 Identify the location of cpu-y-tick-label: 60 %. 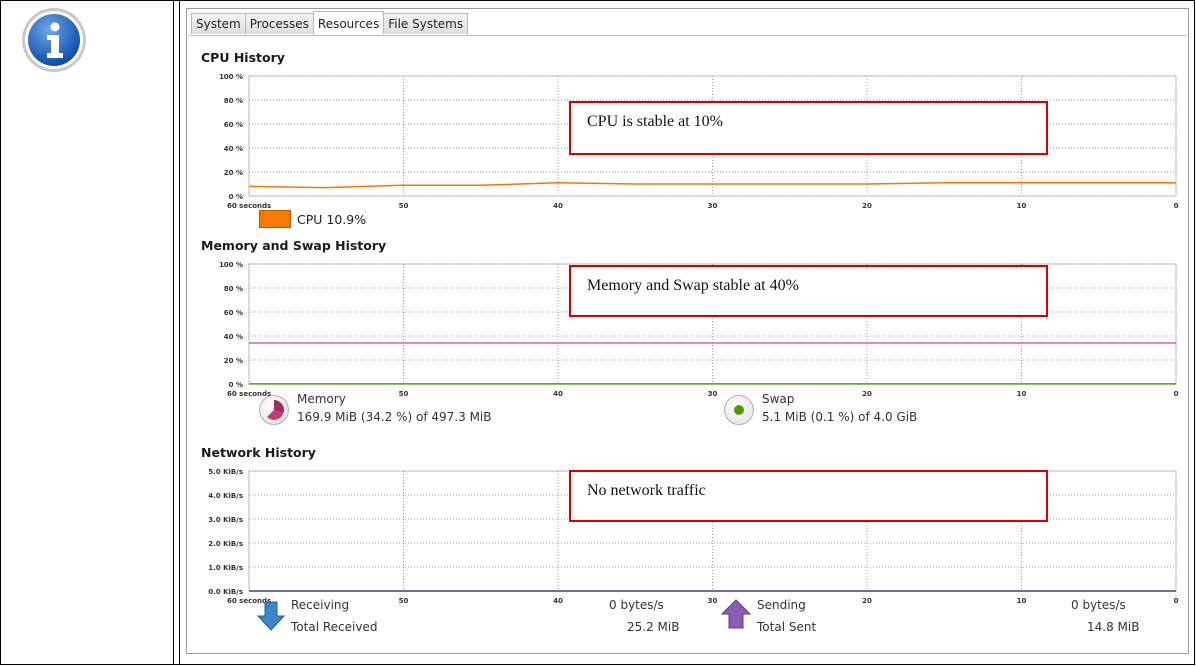
(233, 125).